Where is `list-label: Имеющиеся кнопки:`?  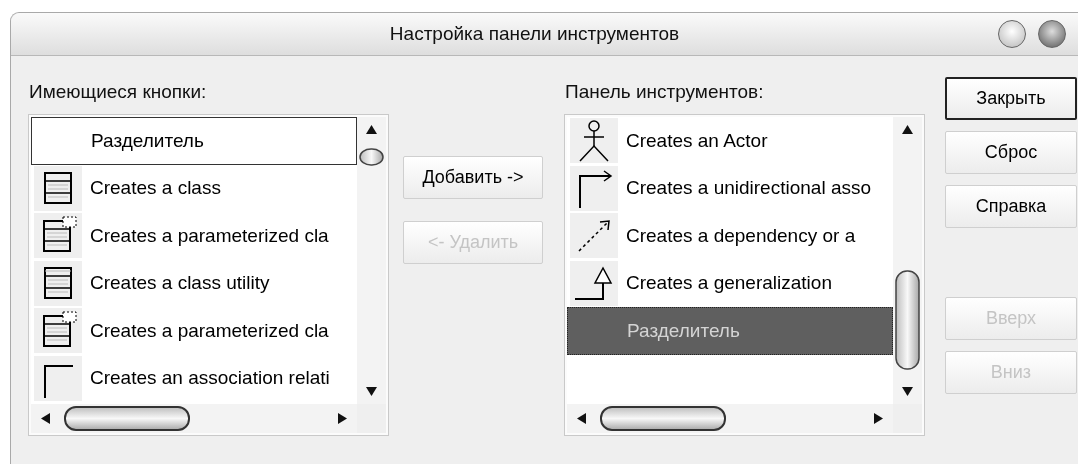 list-label: Имеющиеся кнопки: is located at coordinates (118, 92).